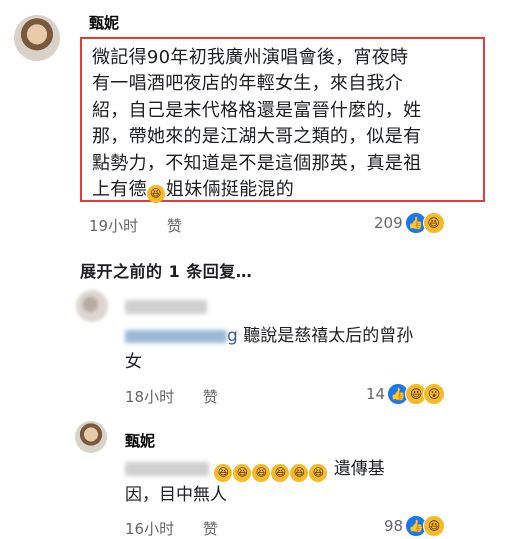  Describe the element at coordinates (409, 223) in the screenshot. I see `reaction-summary: 209 👍 😆` at that location.